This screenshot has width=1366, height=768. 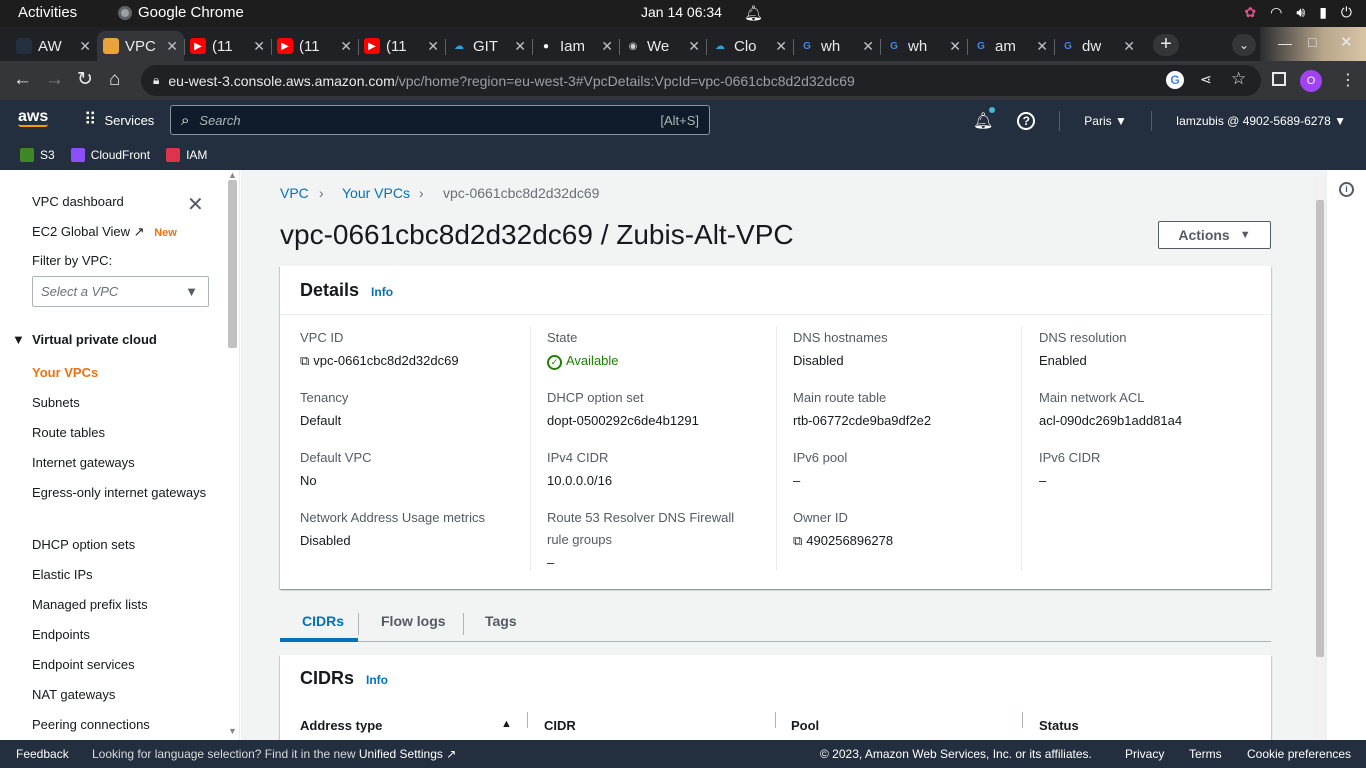 I want to click on browser-tab: ☁ Clo ✕, so click(x=749, y=46).